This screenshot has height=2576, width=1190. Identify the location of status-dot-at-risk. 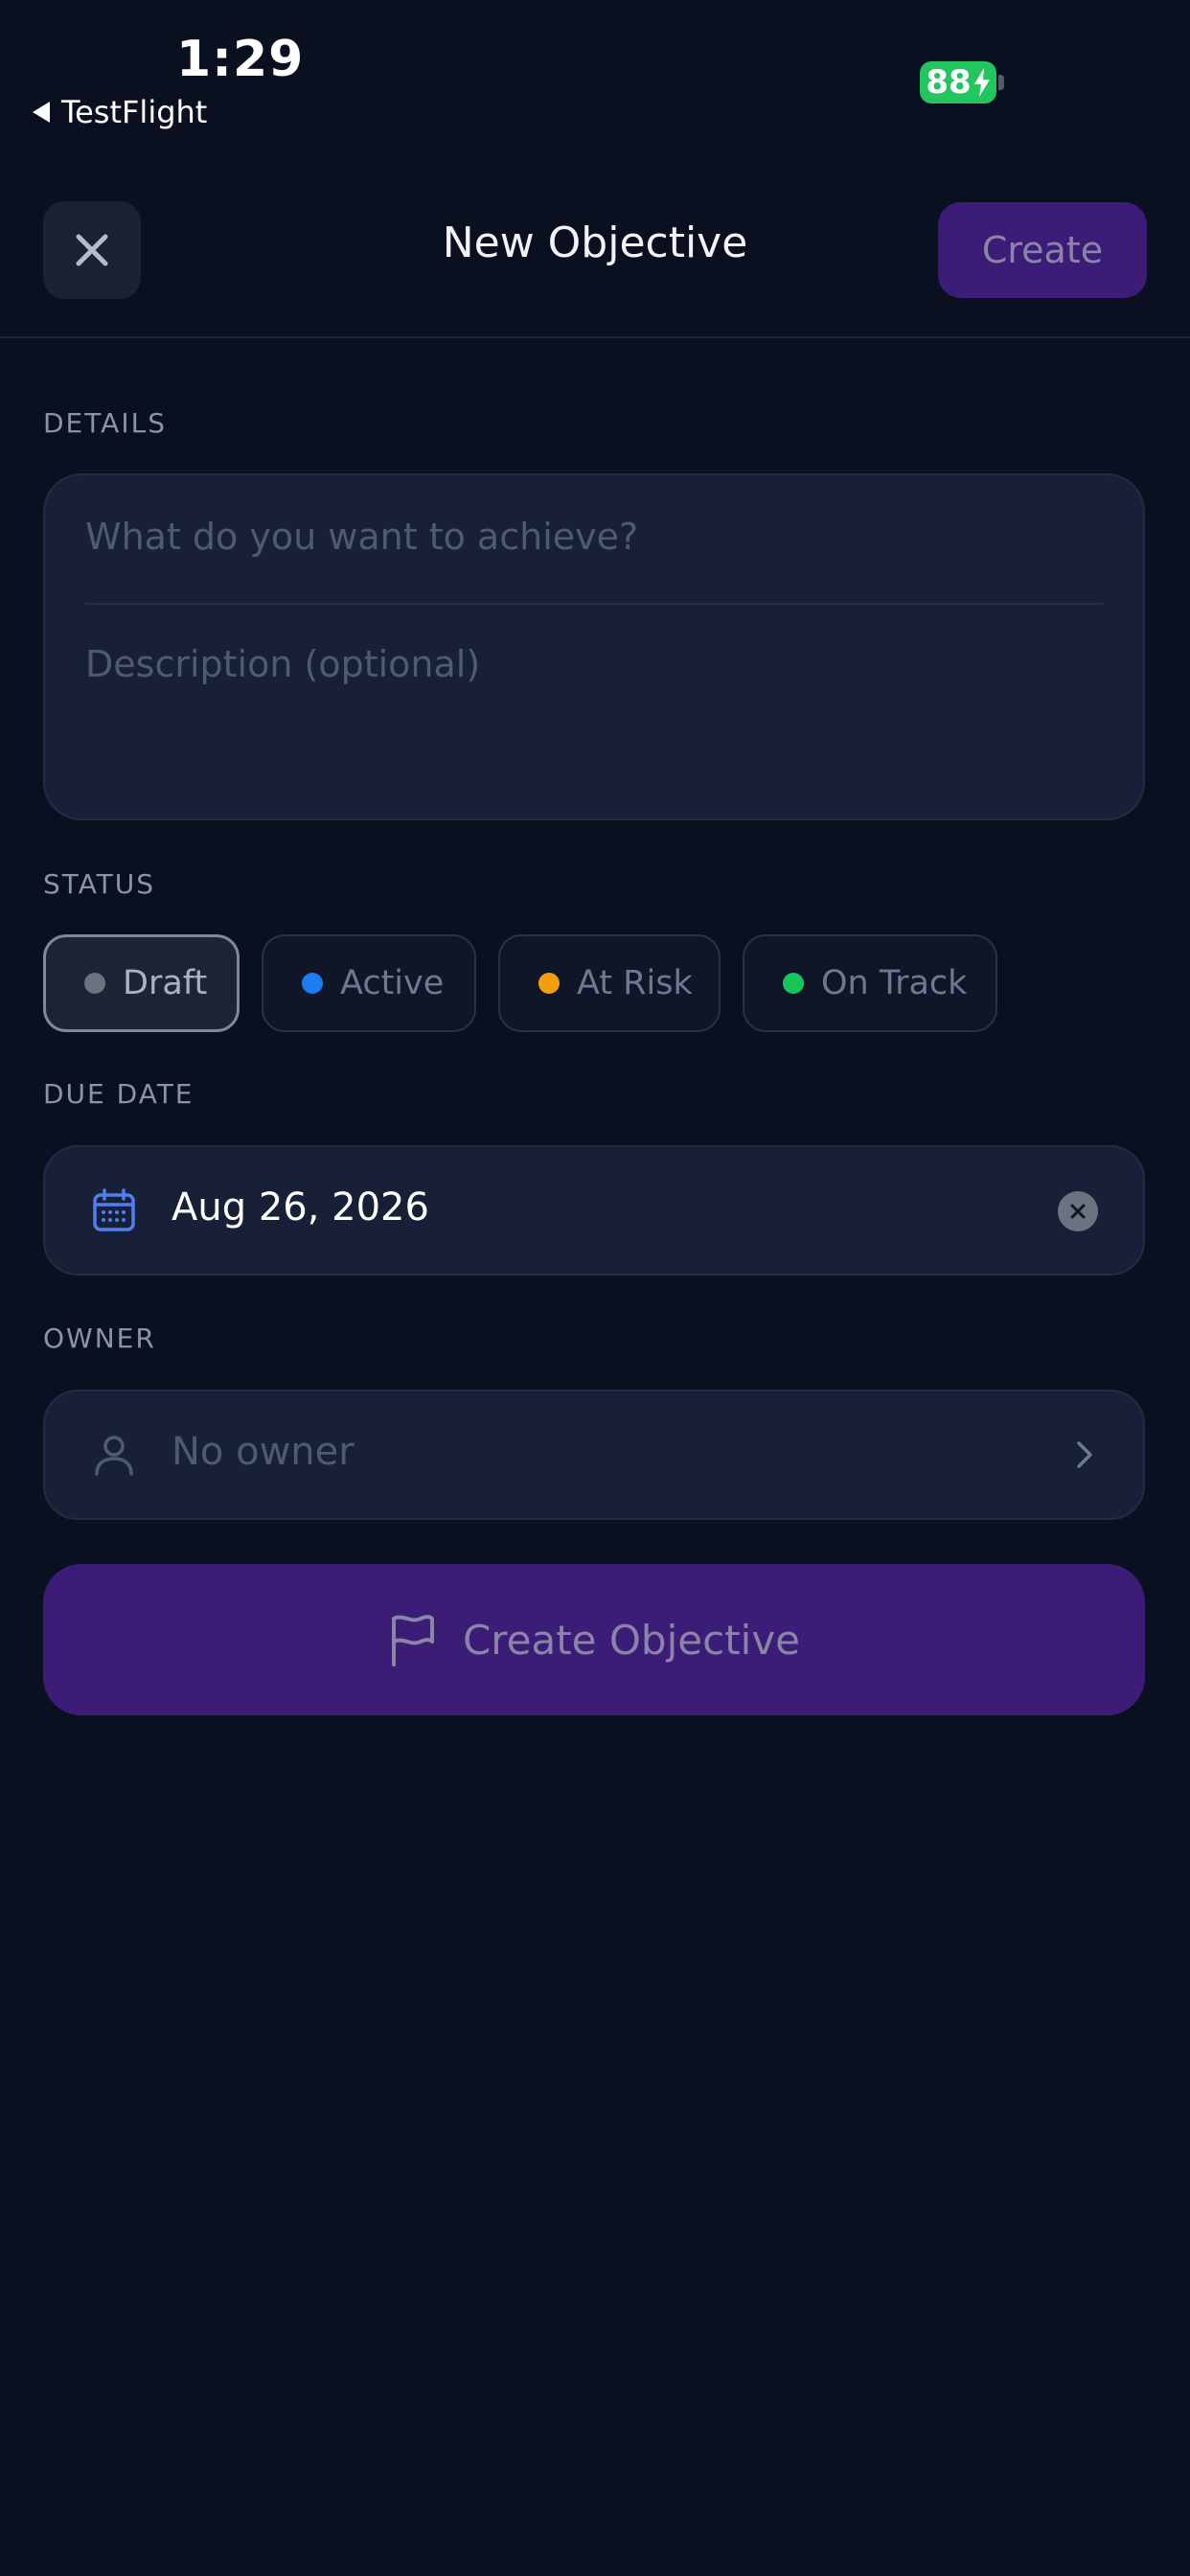
(549, 983).